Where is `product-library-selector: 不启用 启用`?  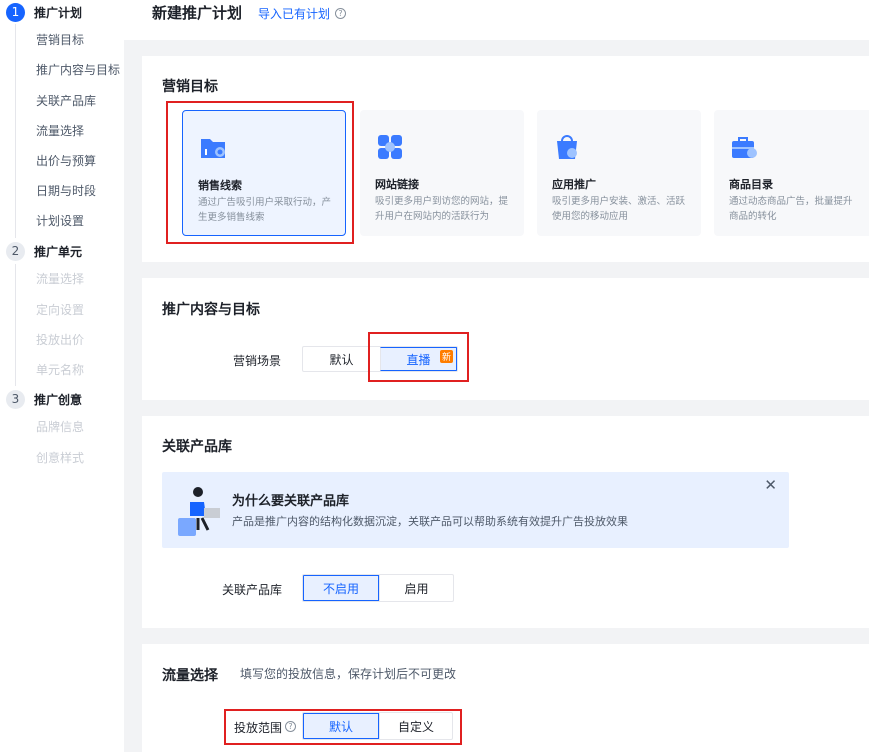 product-library-selector: 不启用 启用 is located at coordinates (378, 588).